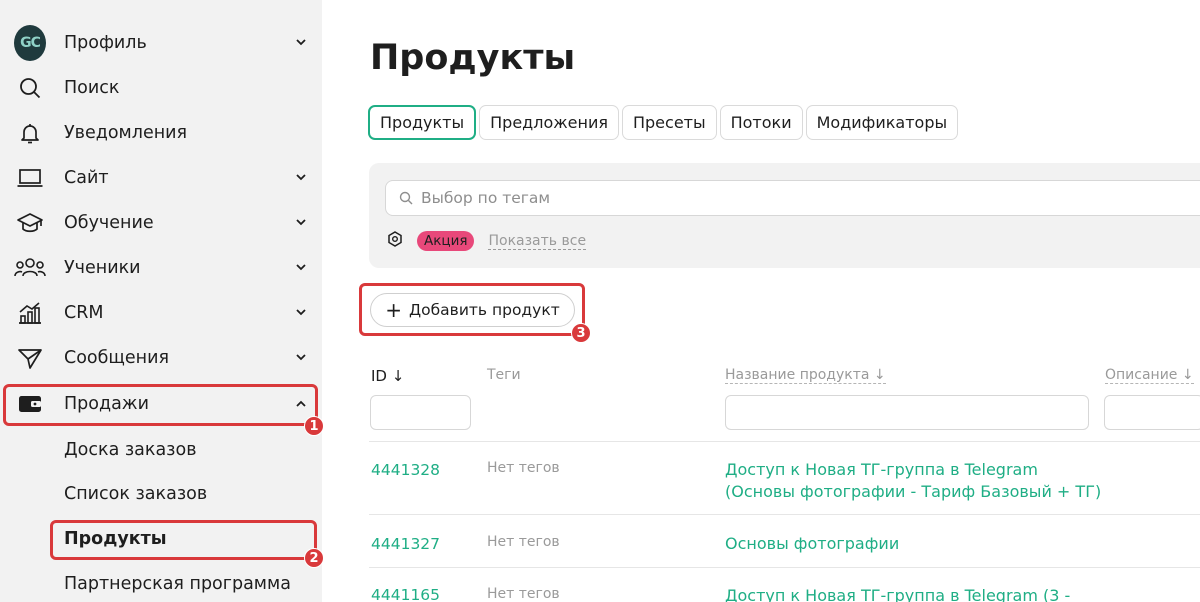 The width and height of the screenshot is (1200, 602). What do you see at coordinates (161, 177) in the screenshot?
I see `sidebar-item-site: Сайт` at bounding box center [161, 177].